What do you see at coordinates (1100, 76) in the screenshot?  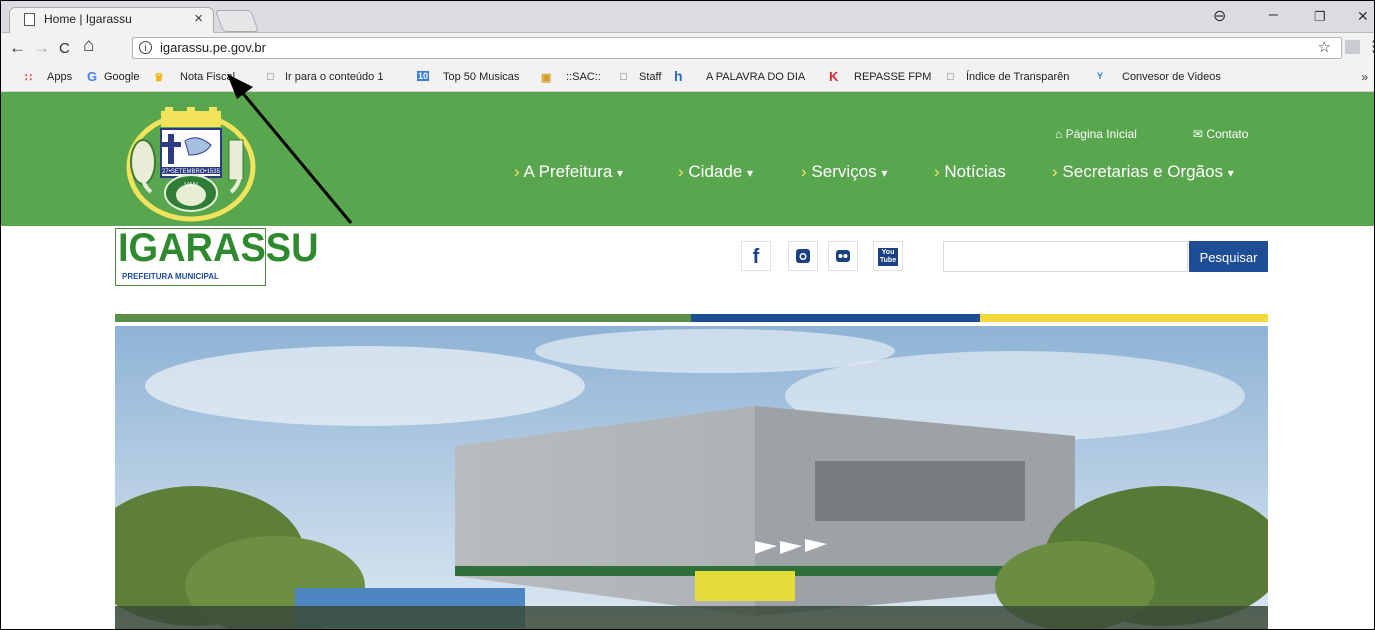 I see `yt-mp3-icon: Y` at bounding box center [1100, 76].